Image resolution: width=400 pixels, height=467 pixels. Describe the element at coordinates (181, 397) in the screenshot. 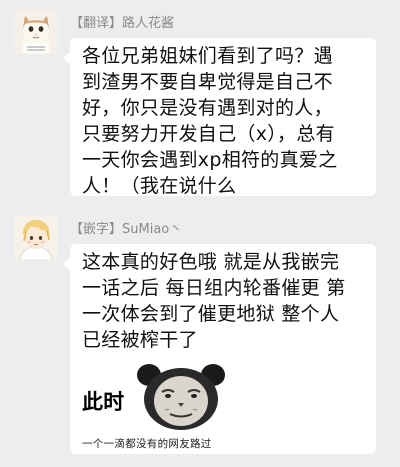

I see `panda-meme-face-icon` at that location.